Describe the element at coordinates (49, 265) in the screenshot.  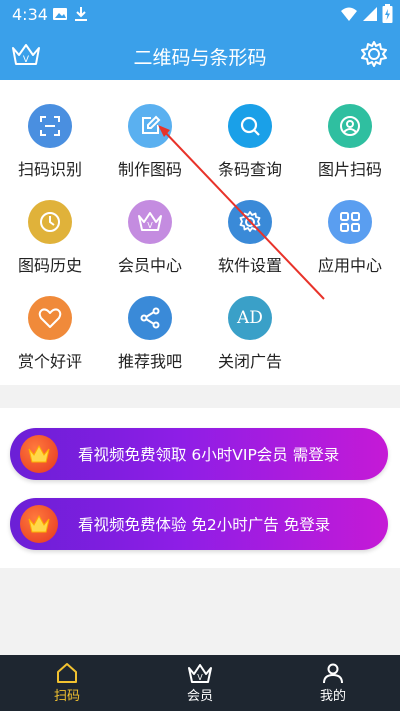
I see `tile-label: 图码历史` at that location.